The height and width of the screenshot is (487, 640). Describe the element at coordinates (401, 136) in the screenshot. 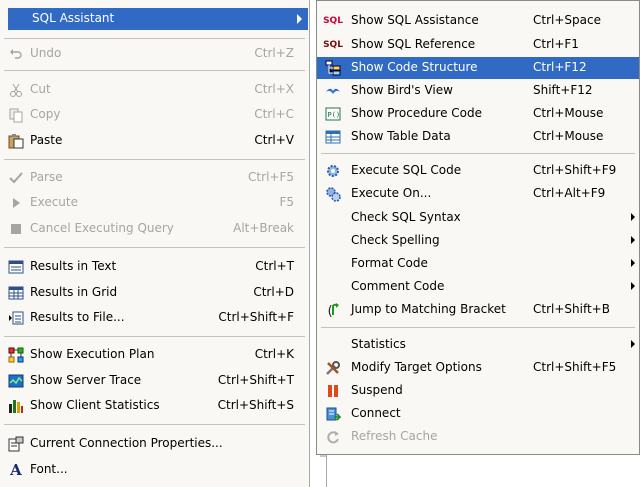

I see `menu-item-label: Show Table Data` at that location.